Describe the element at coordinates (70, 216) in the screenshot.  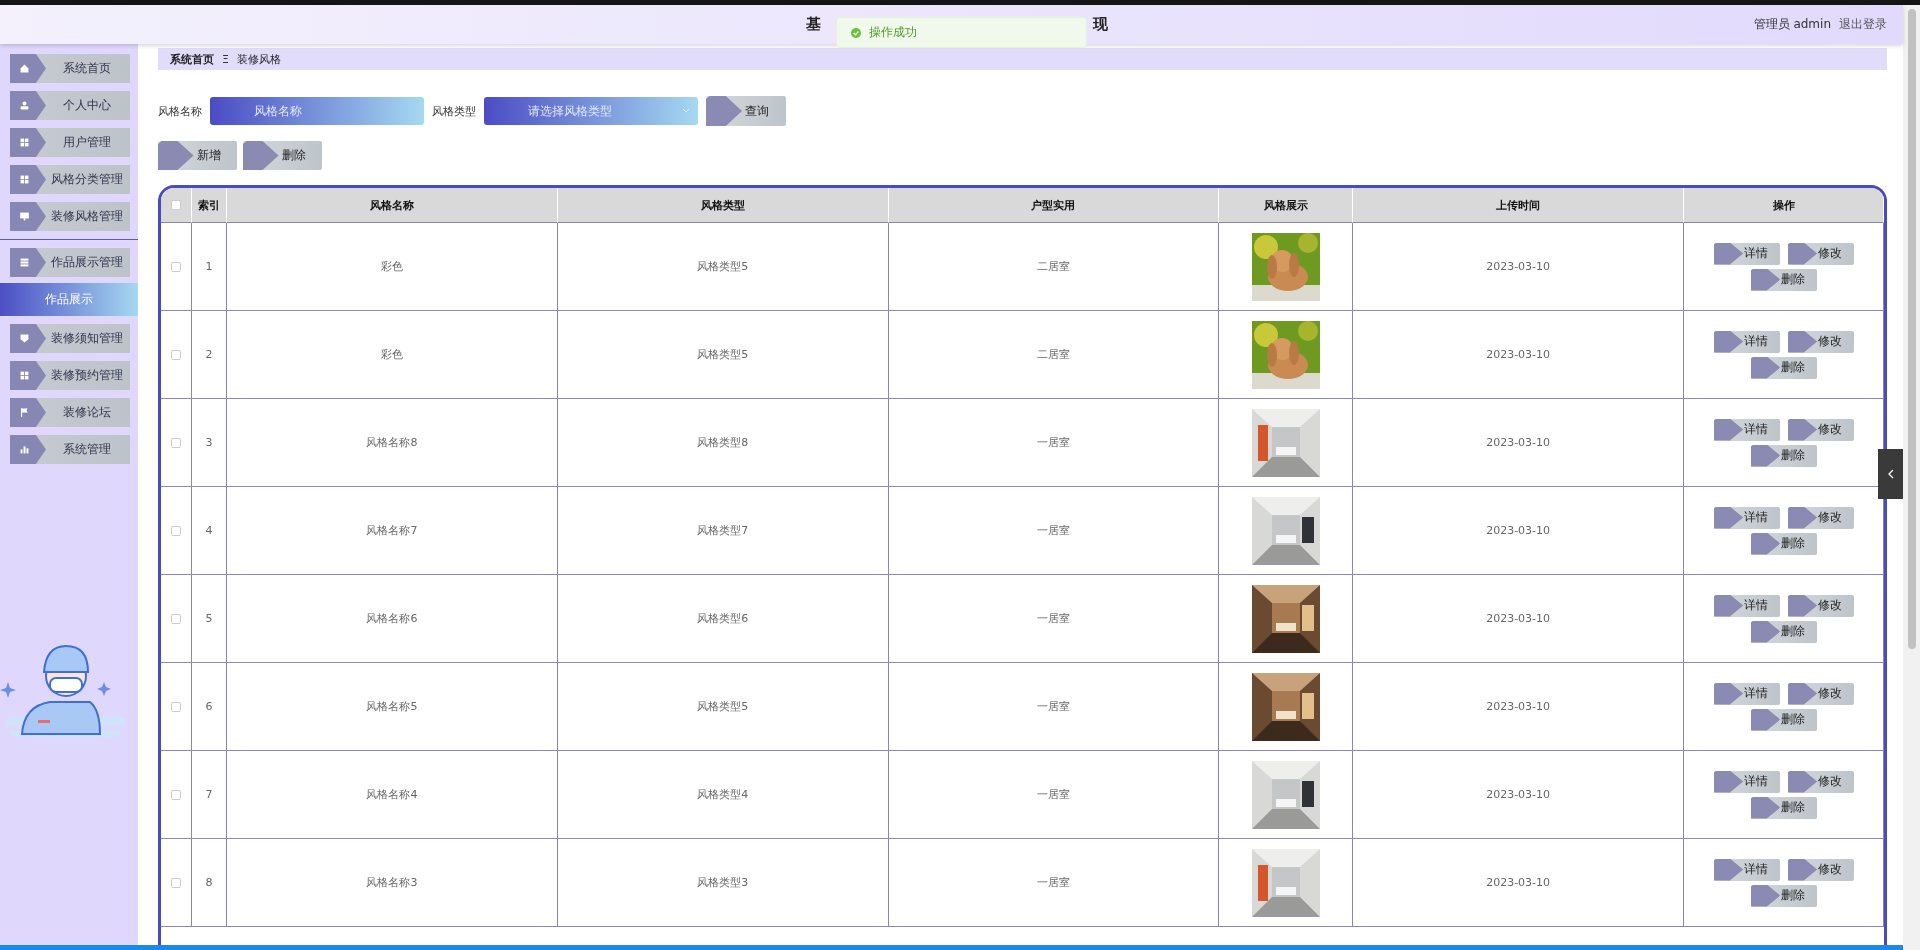
I see `sidebar-item: 装修风格管理` at that location.